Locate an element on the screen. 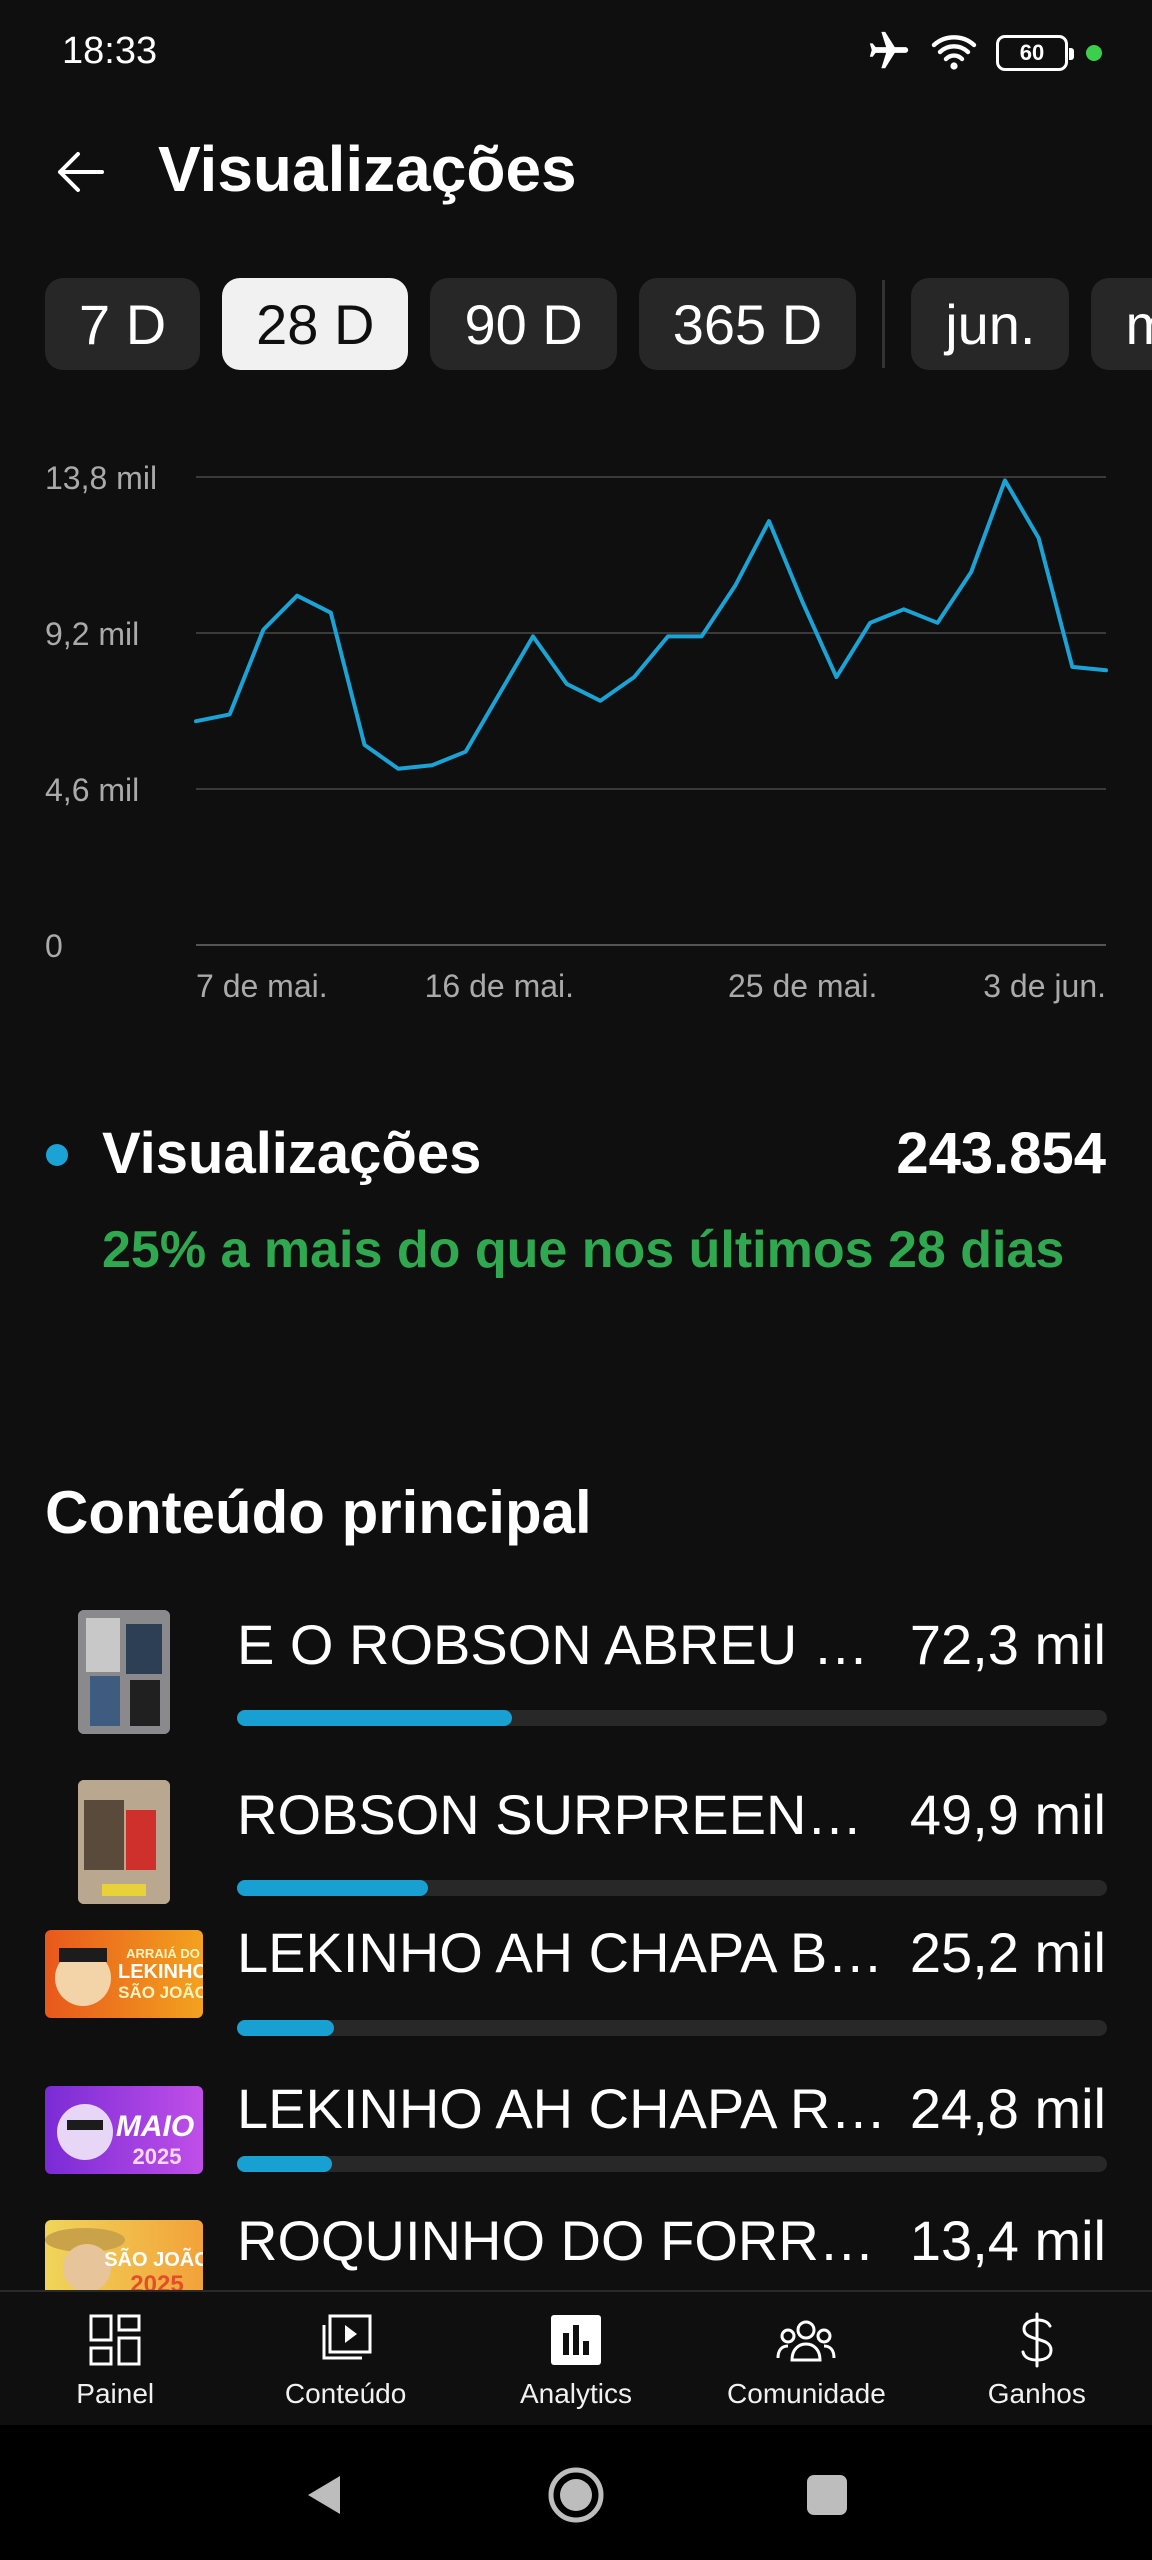 The image size is (1152, 2560). battery-icon: 60 is located at coordinates (1035, 53).